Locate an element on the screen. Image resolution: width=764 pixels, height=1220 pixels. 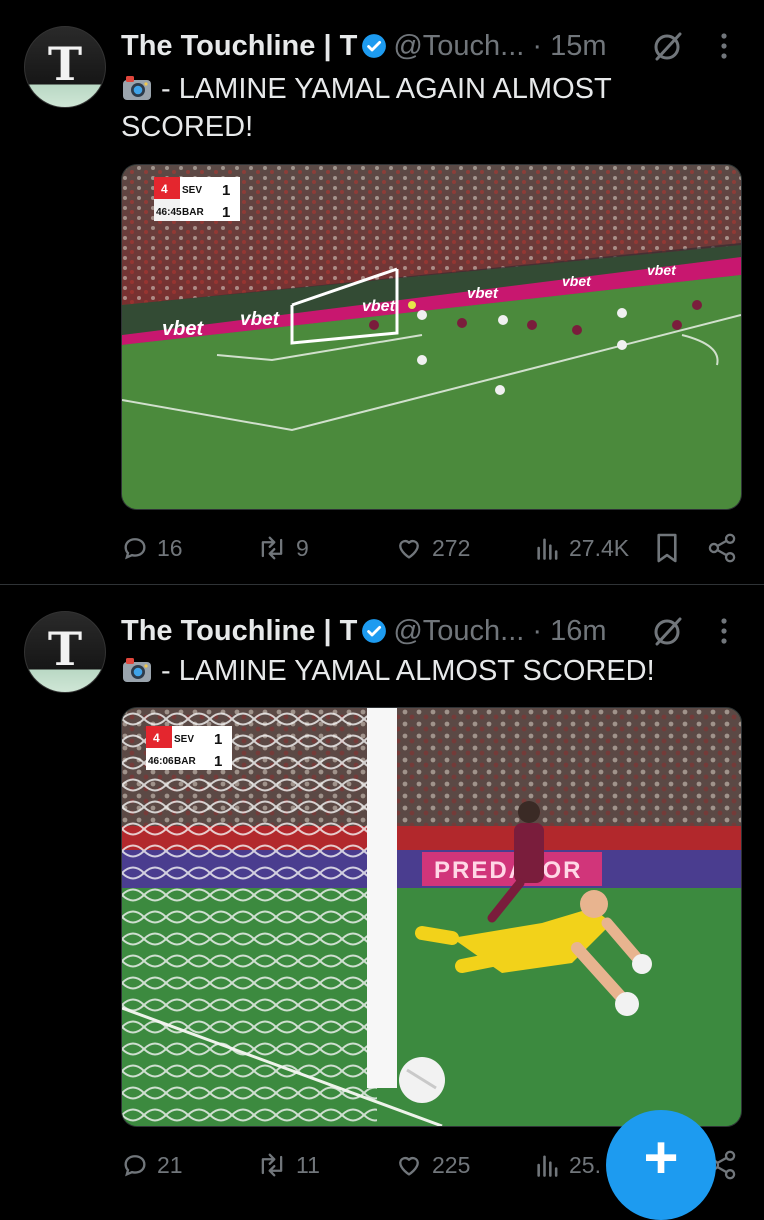
views-count: 25. is located at coordinates (585, 1164).